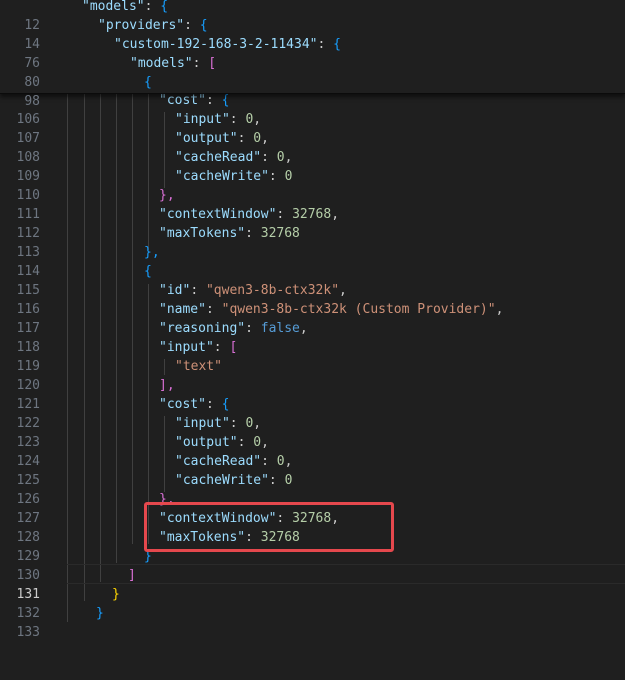  Describe the element at coordinates (269, 527) in the screenshot. I see `annotation-highlight-box` at that location.